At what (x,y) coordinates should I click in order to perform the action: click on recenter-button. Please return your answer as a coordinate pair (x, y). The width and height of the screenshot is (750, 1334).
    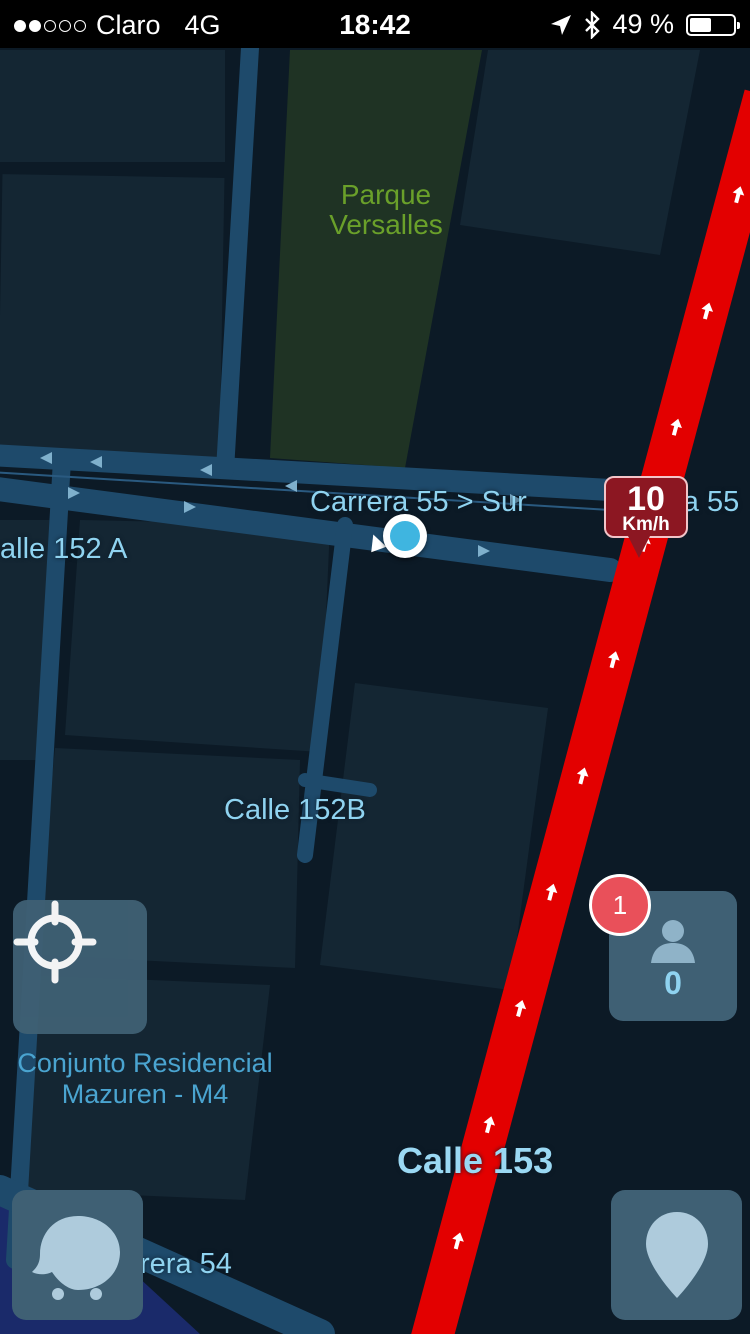
    Looking at the image, I should click on (80, 967).